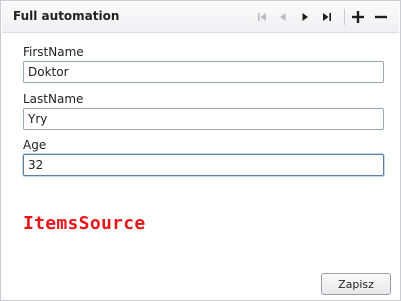 This screenshot has width=401, height=301. Describe the element at coordinates (203, 72) in the screenshot. I see `first-name-input` at that location.